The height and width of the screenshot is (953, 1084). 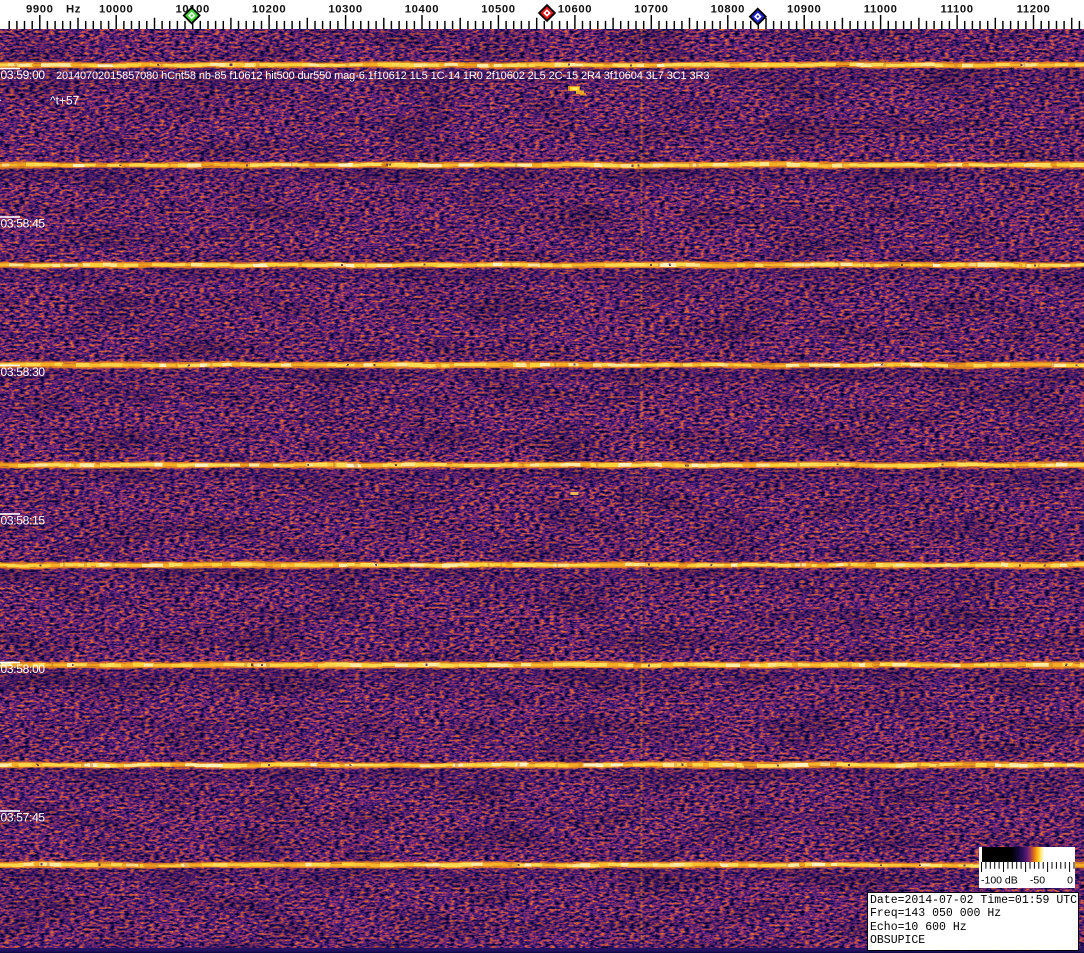 I want to click on svg-text: 9900, so click(x=40, y=10).